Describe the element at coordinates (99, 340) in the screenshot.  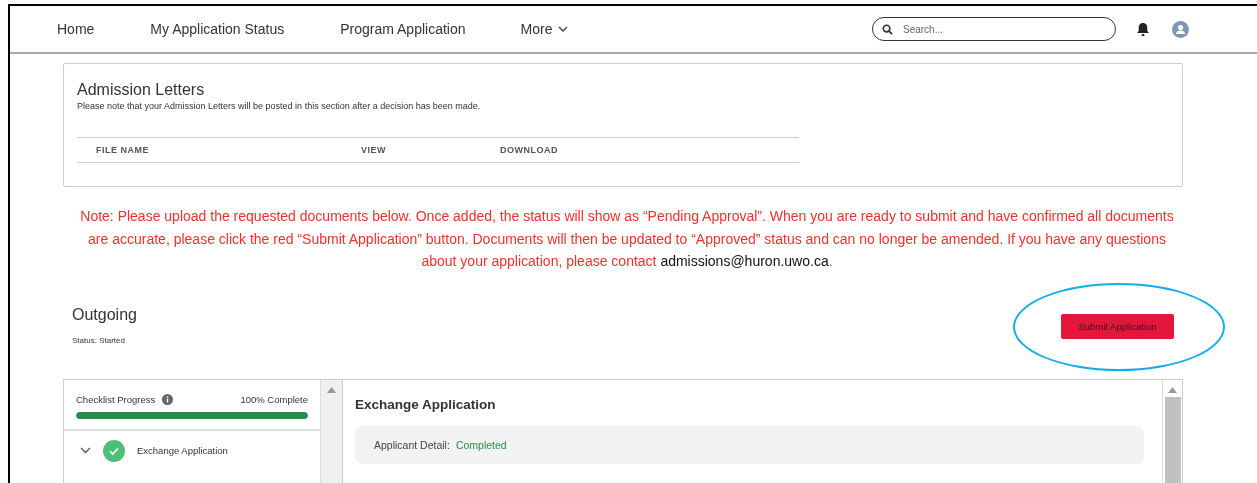
I see `status-text: Status: Started` at that location.